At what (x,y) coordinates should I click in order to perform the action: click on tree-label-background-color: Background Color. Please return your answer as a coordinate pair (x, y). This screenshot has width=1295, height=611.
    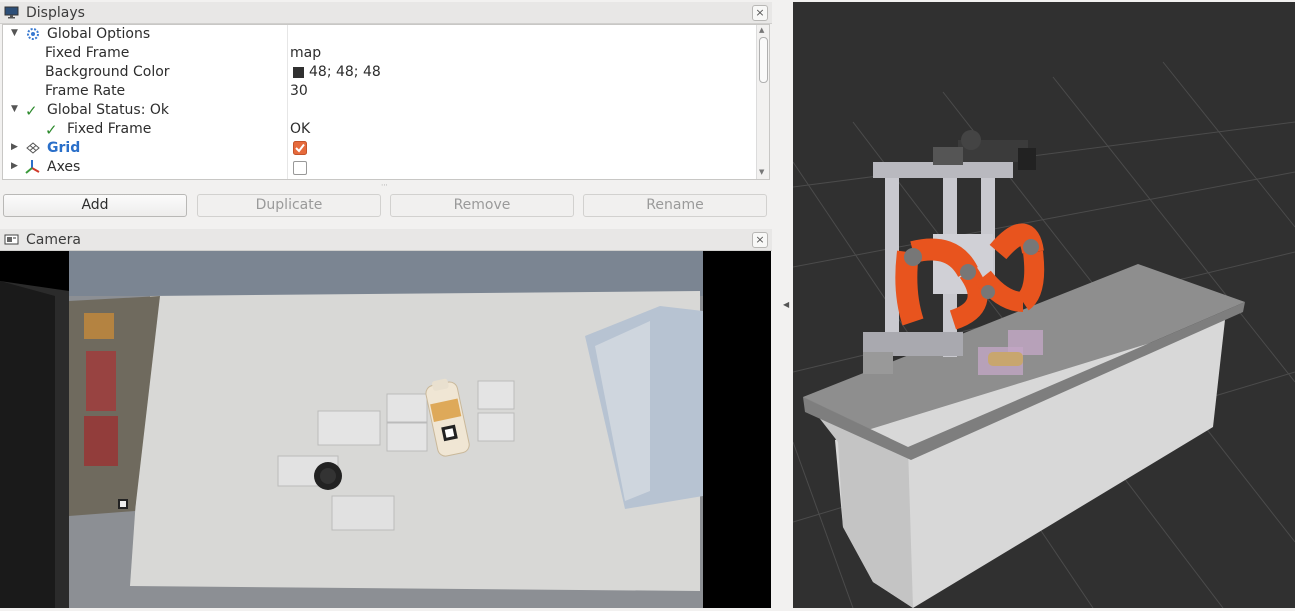
    Looking at the image, I should click on (107, 72).